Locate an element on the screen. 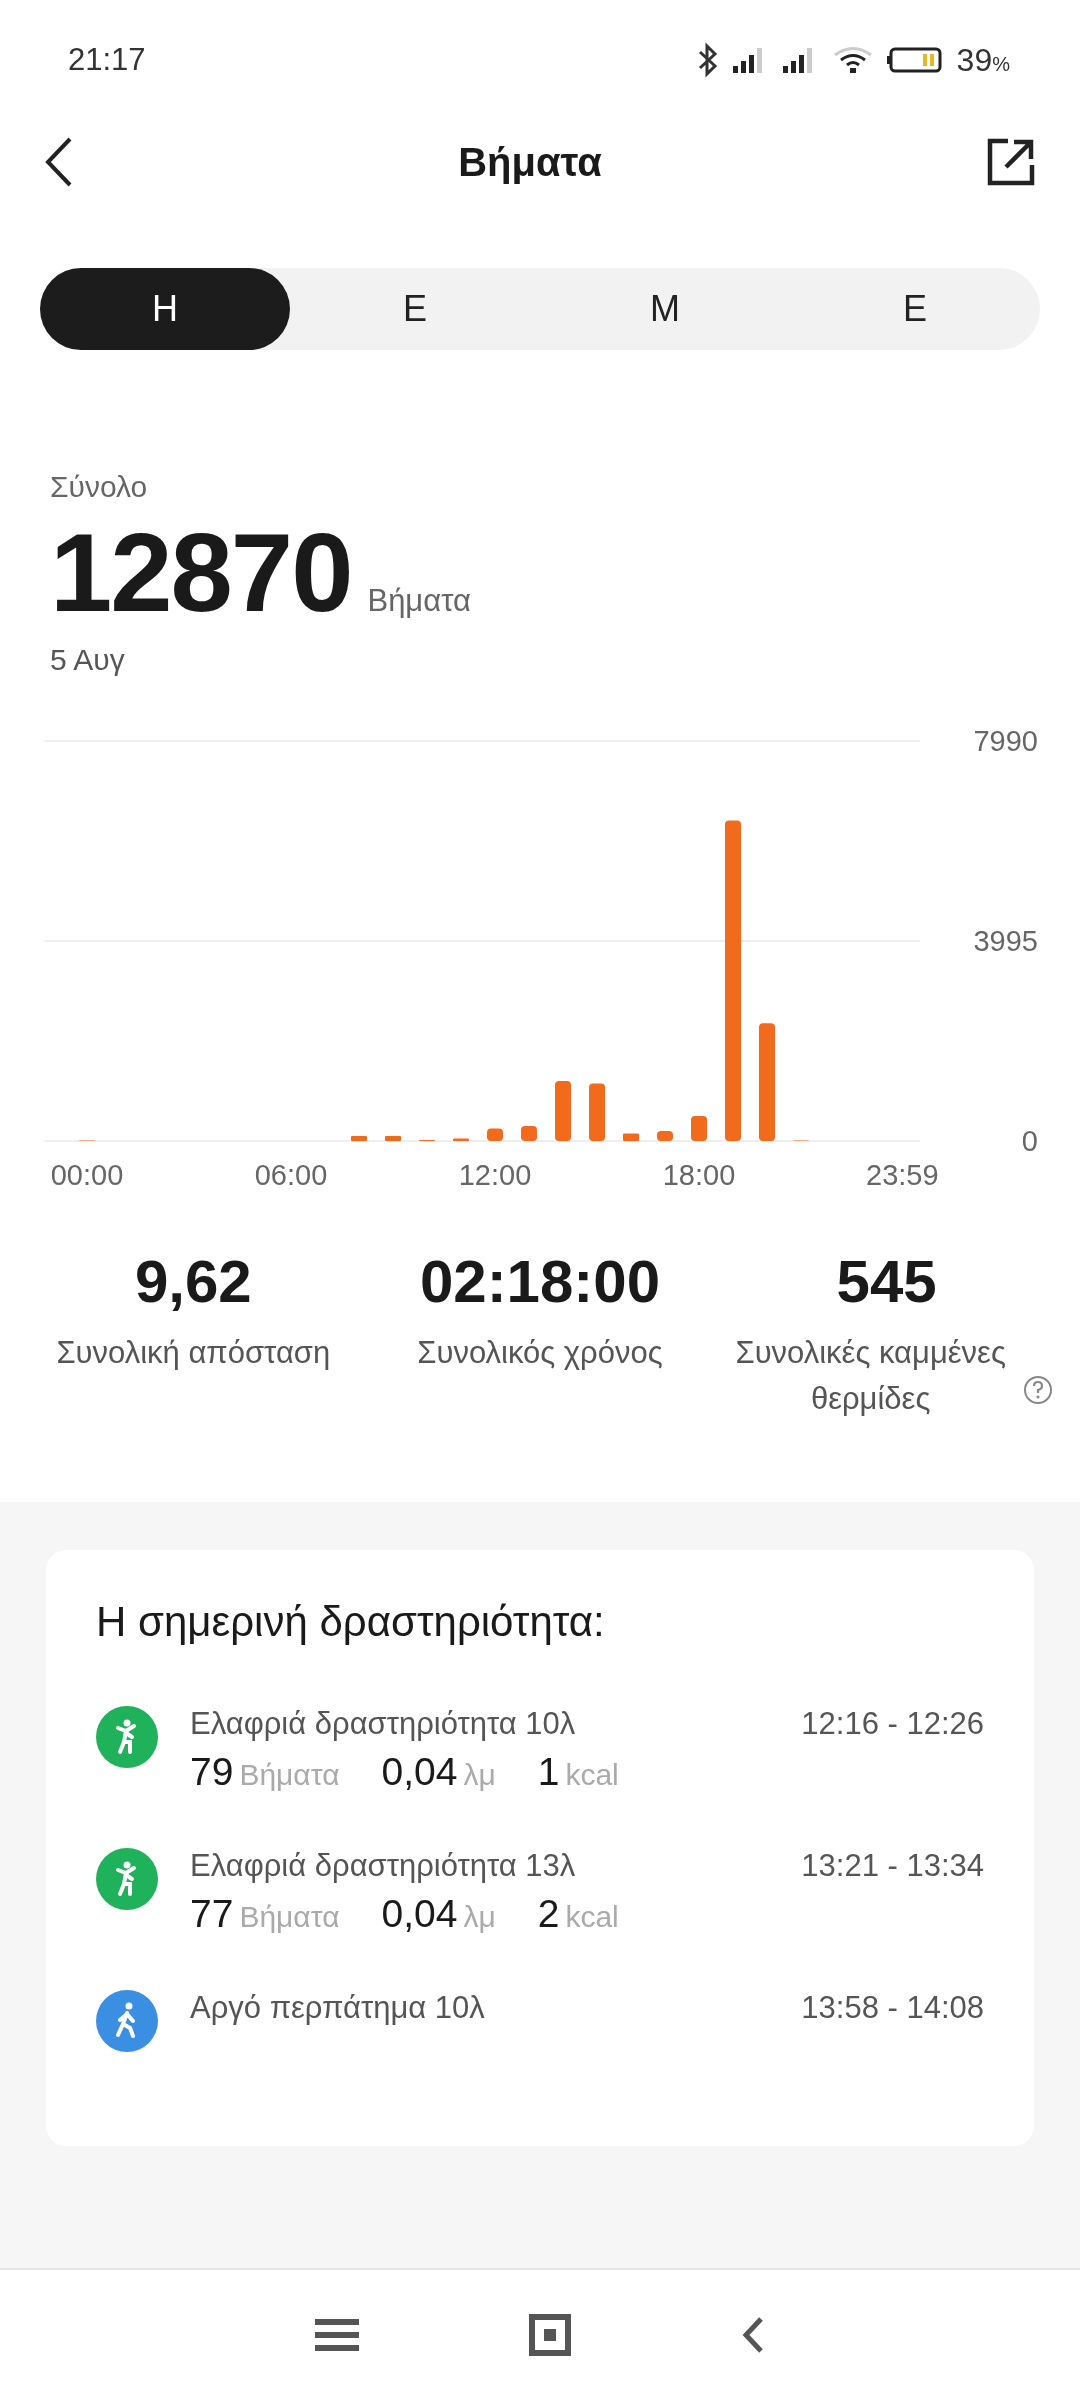 The image size is (1080, 2400). battery-icon is located at coordinates (914, 60).